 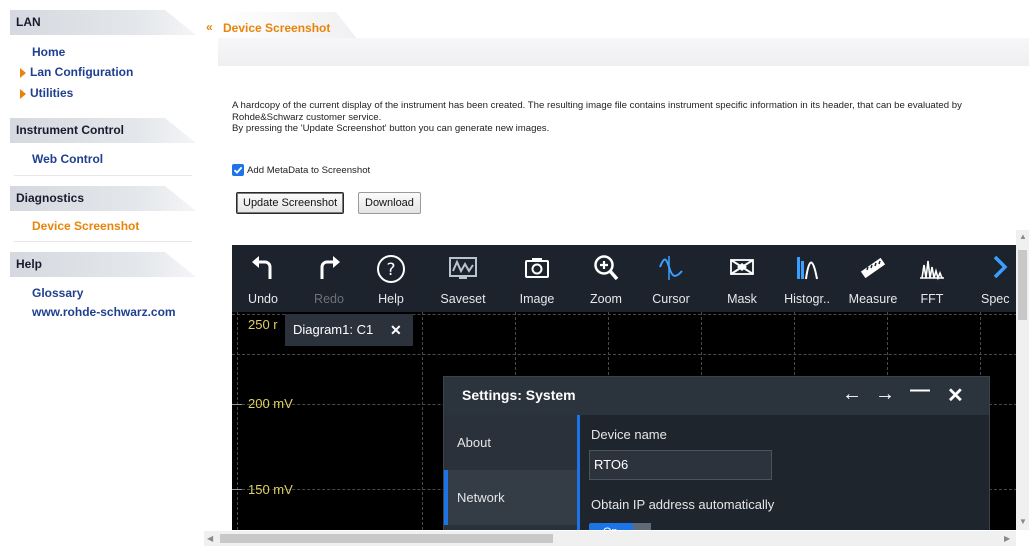 I want to click on tool-label: Redo, so click(x=329, y=299).